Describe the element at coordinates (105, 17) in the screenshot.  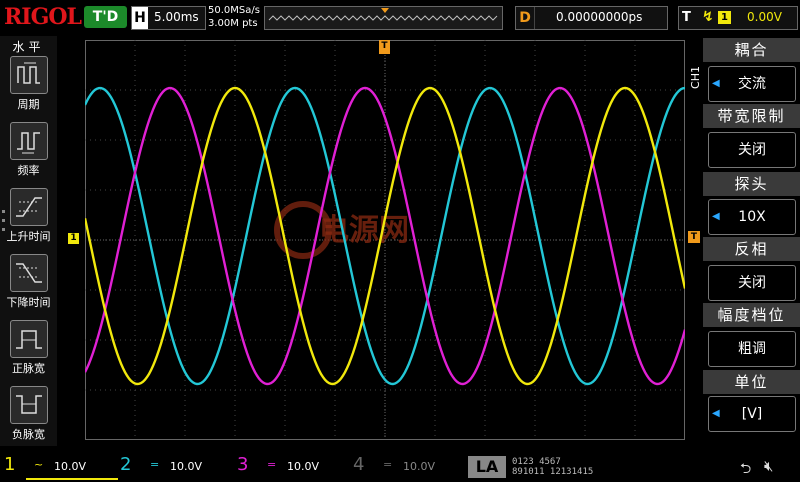
I see `run-status-badge: T'D` at that location.